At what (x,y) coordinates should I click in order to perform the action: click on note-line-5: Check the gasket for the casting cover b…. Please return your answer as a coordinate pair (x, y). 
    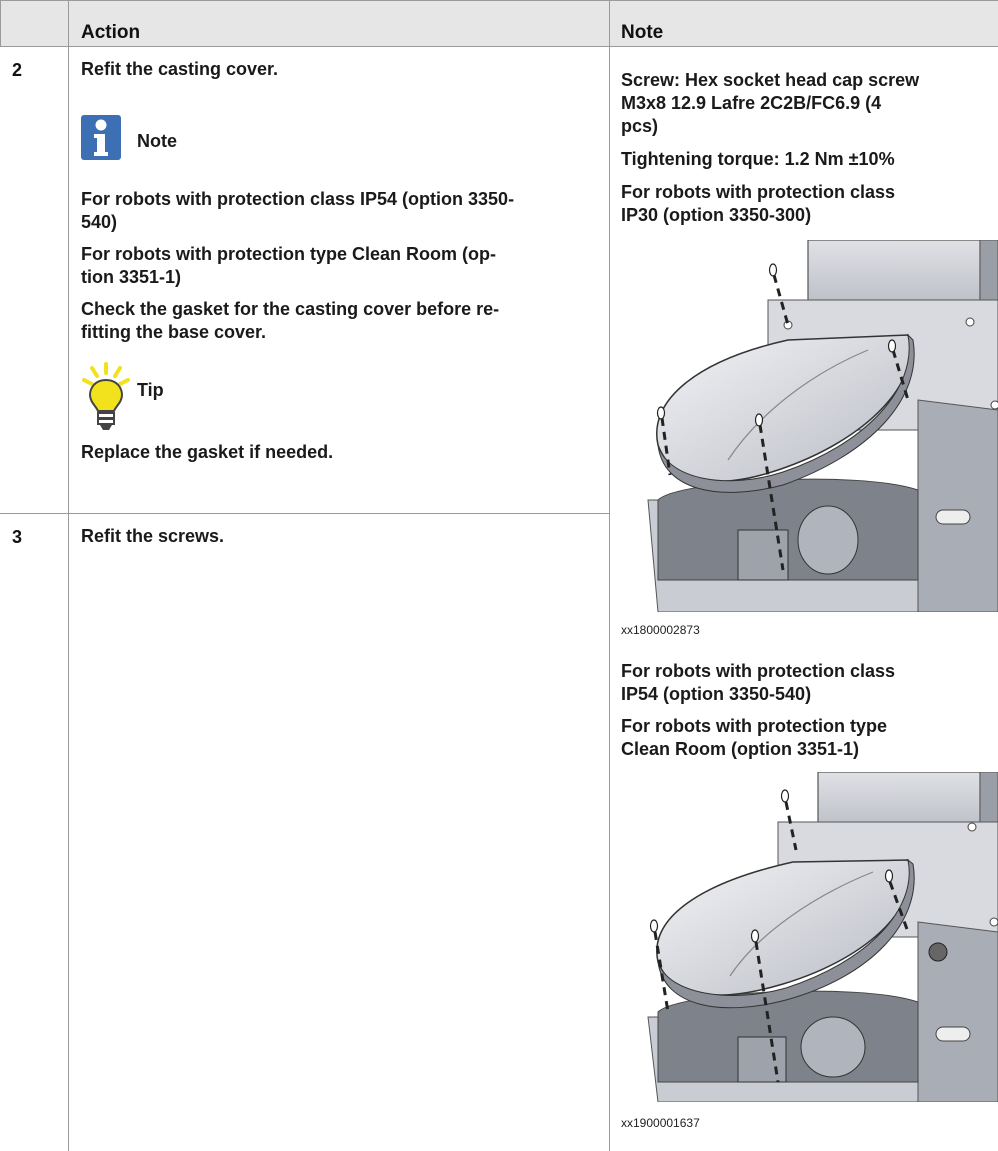
    Looking at the image, I should click on (290, 309).